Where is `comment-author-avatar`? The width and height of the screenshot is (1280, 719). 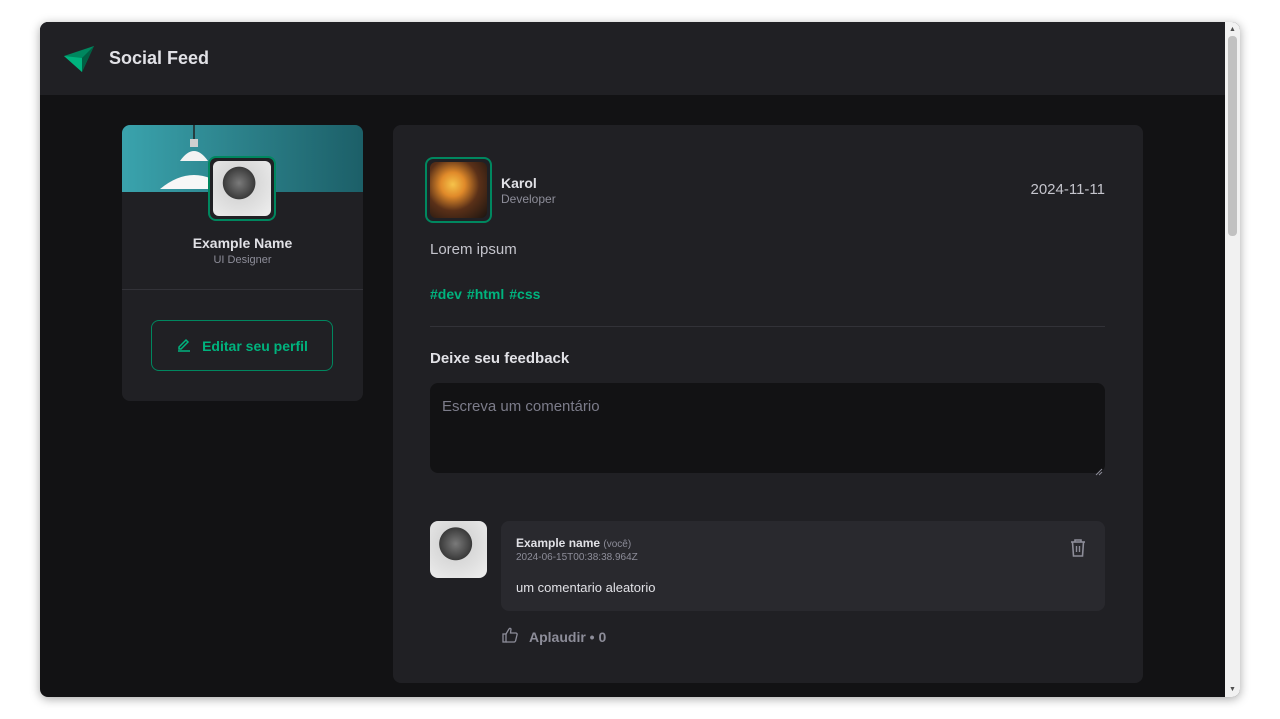 comment-author-avatar is located at coordinates (458, 549).